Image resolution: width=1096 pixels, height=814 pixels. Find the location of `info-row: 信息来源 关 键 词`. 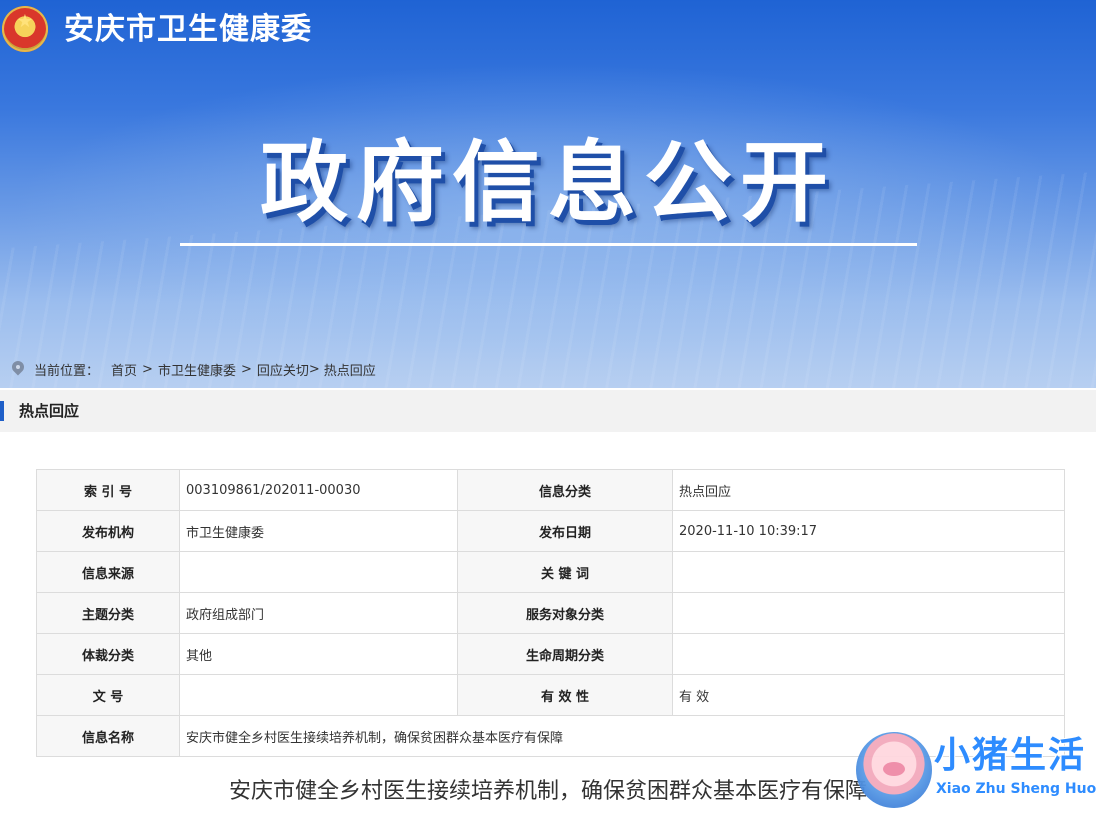

info-row: 信息来源 关 键 词 is located at coordinates (550, 572).